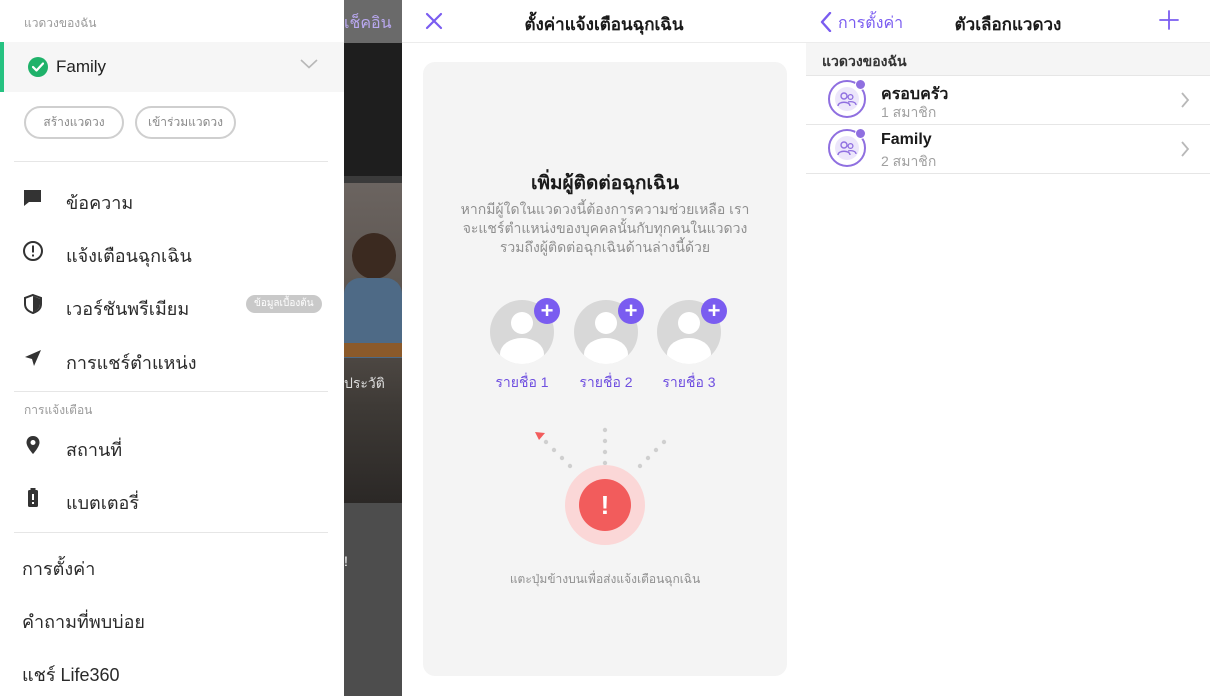  What do you see at coordinates (58, 568) in the screenshot?
I see `menu-item-settings: การตั้งค่า` at bounding box center [58, 568].